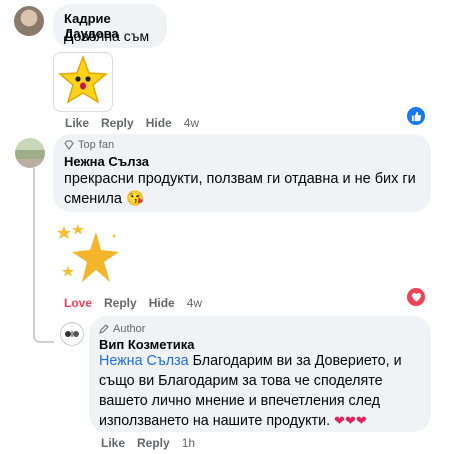 Image resolution: width=453 pixels, height=454 pixels. What do you see at coordinates (138, 123) in the screenshot?
I see `comment-actions: Like Reply Hide 4w` at bounding box center [138, 123].